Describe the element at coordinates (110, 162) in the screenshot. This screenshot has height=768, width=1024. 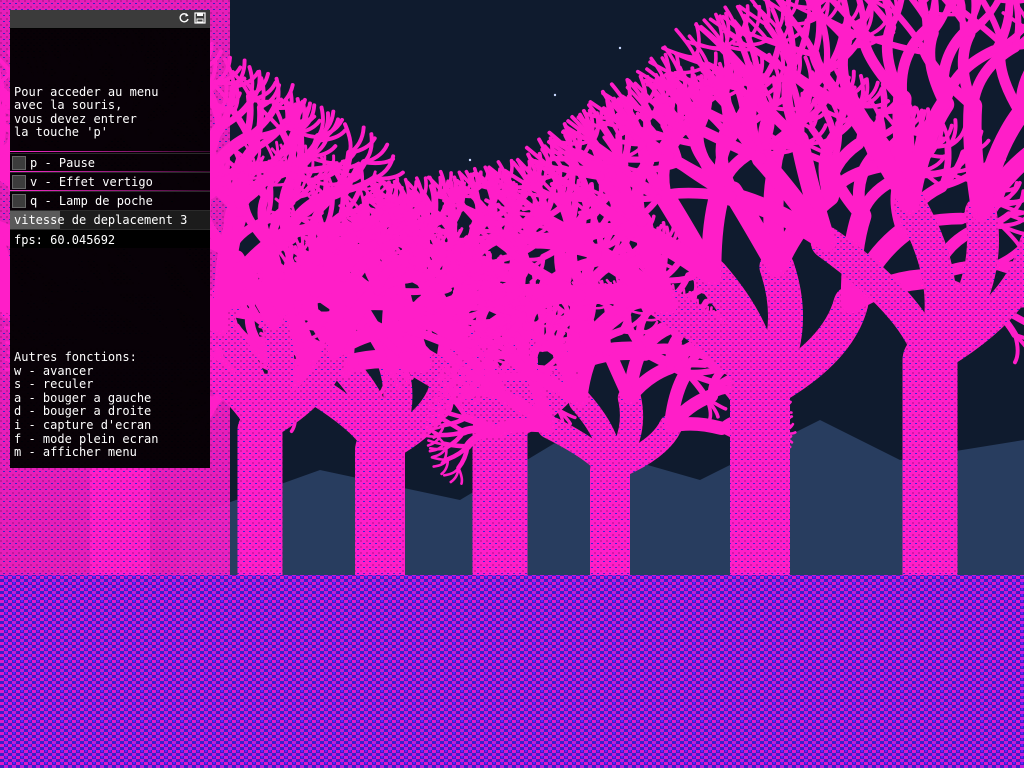
I see `toggle-pause: p - Pause` at that location.